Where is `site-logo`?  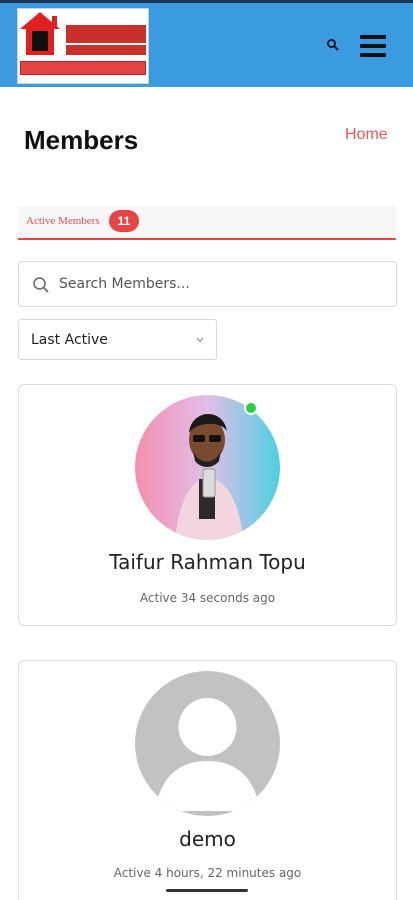
site-logo is located at coordinates (83, 46).